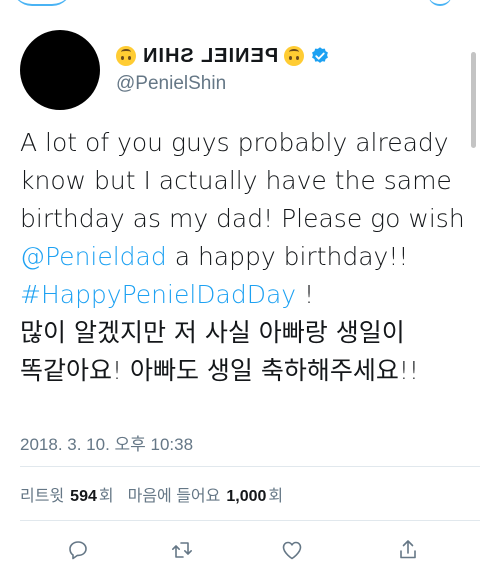 The width and height of the screenshot is (480, 566). I want to click on top-strip, so click(240, 7).